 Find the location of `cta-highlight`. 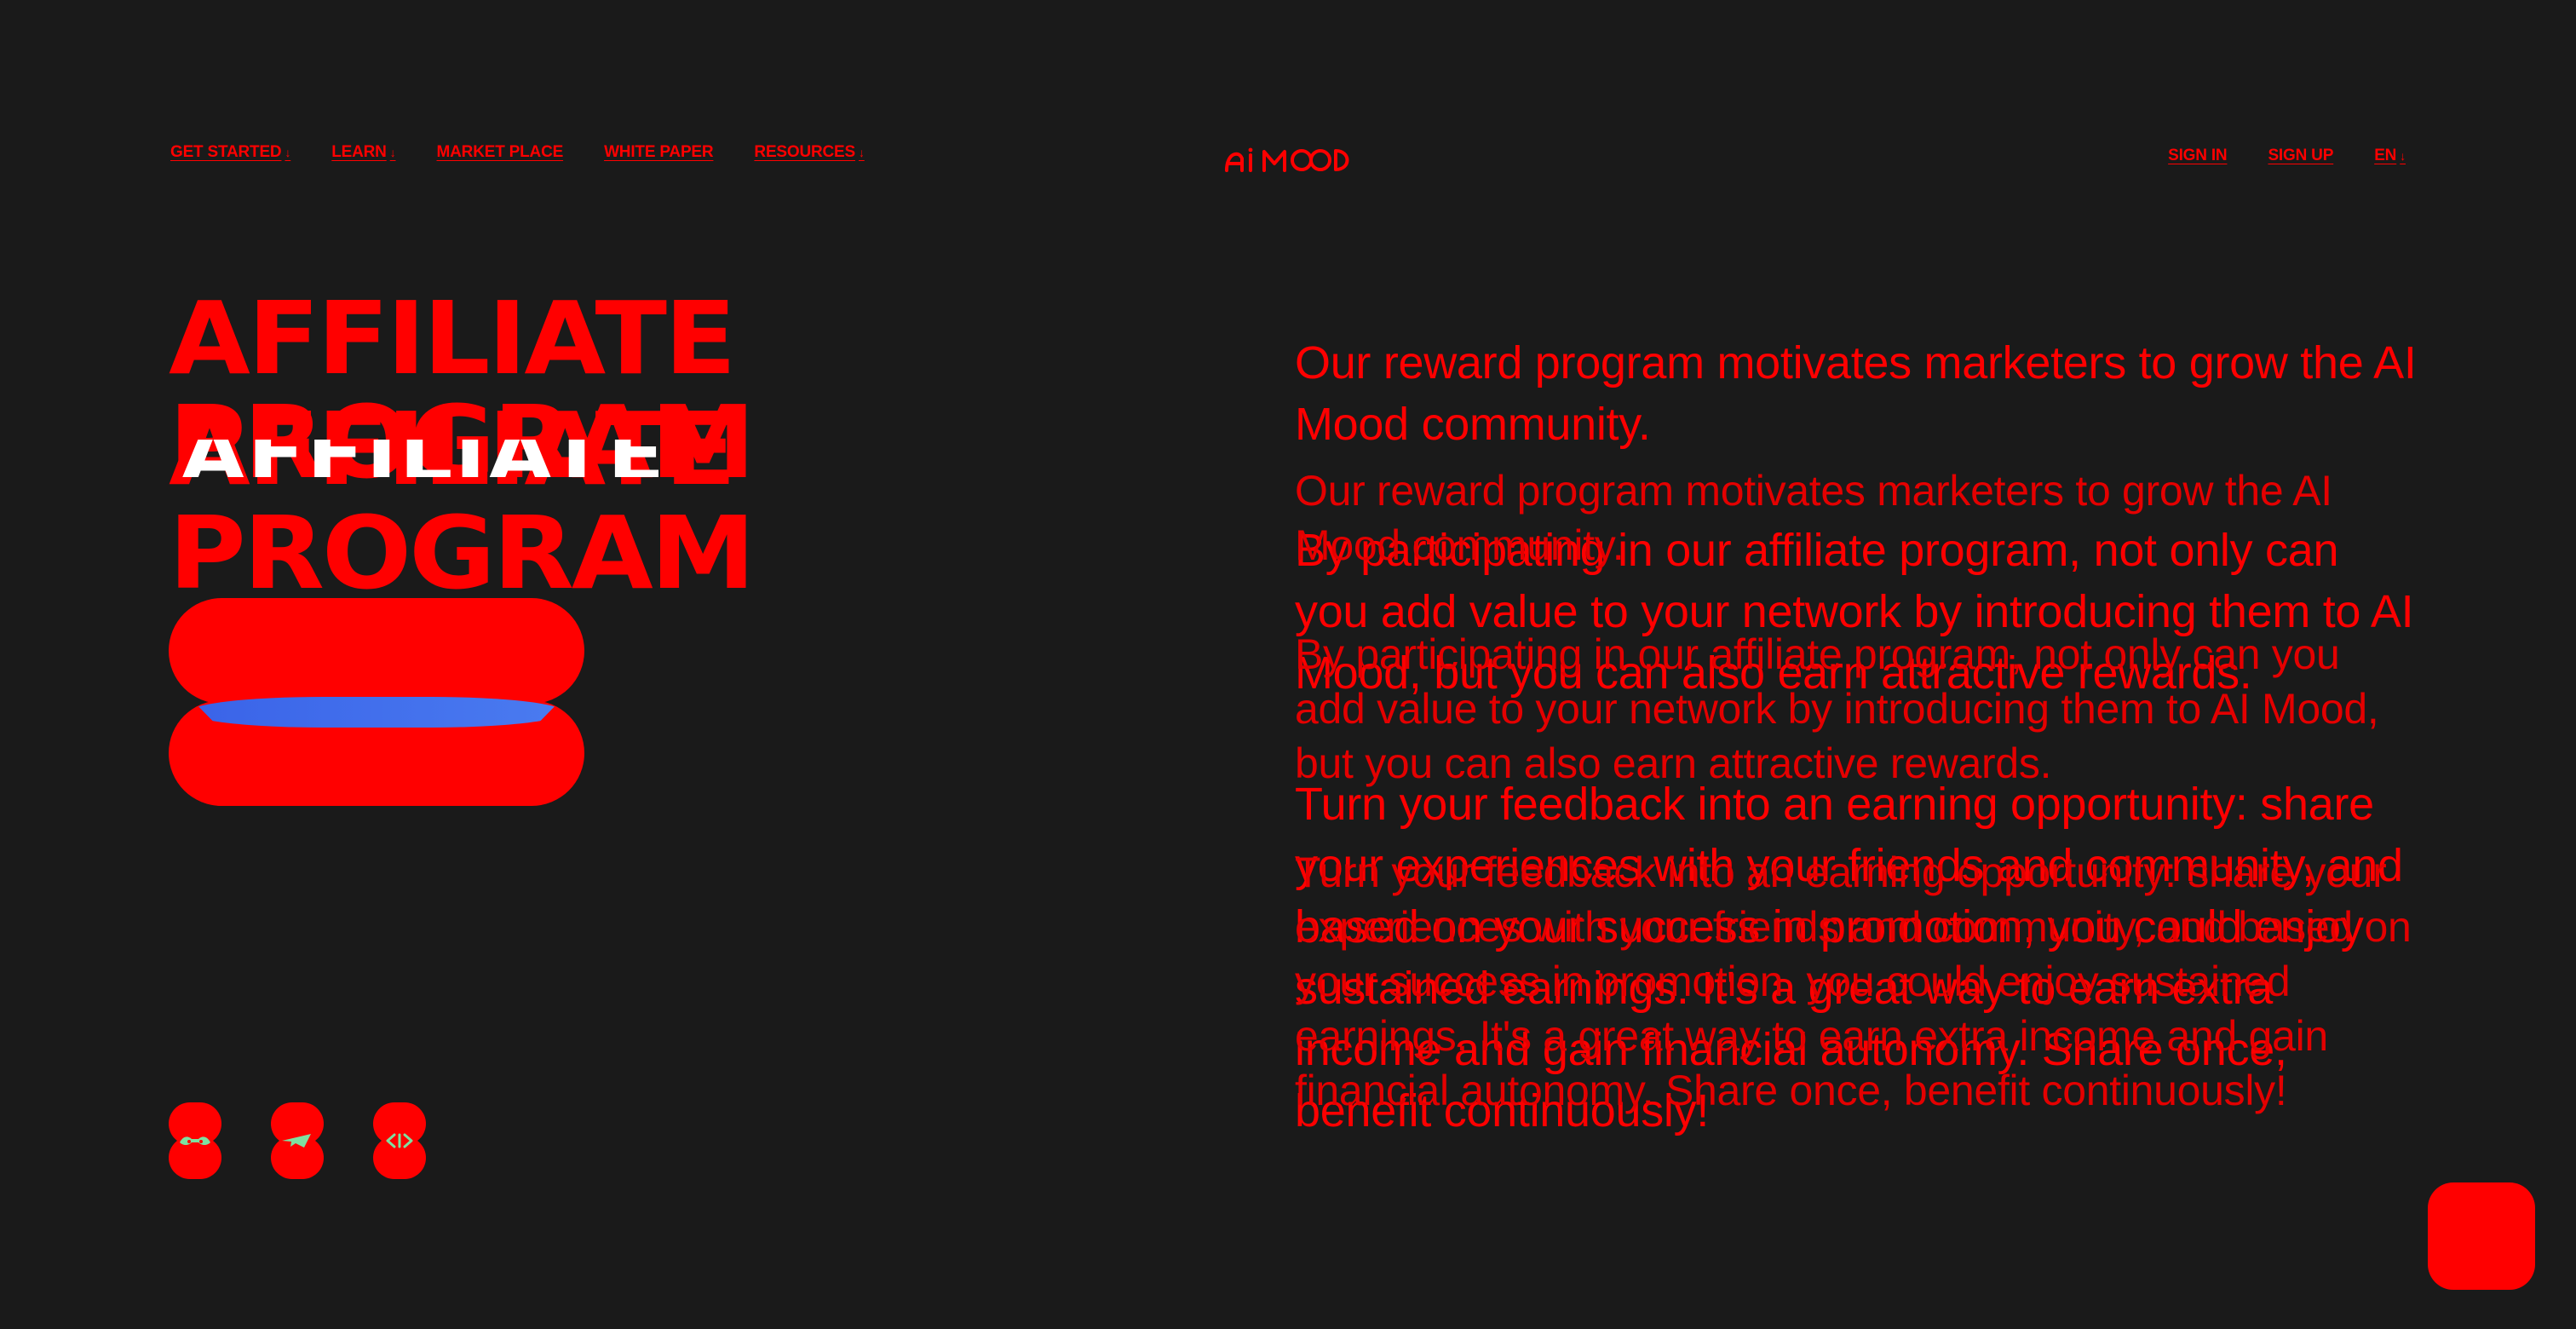

cta-highlight is located at coordinates (377, 712).